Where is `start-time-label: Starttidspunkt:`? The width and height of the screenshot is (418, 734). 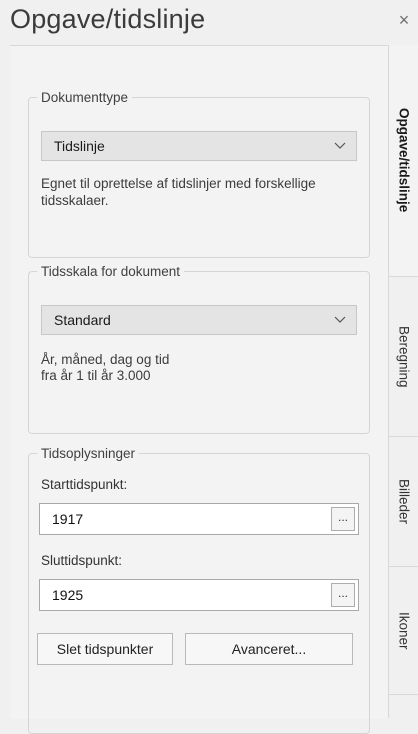
start-time-label: Starttidspunkt: is located at coordinates (84, 484).